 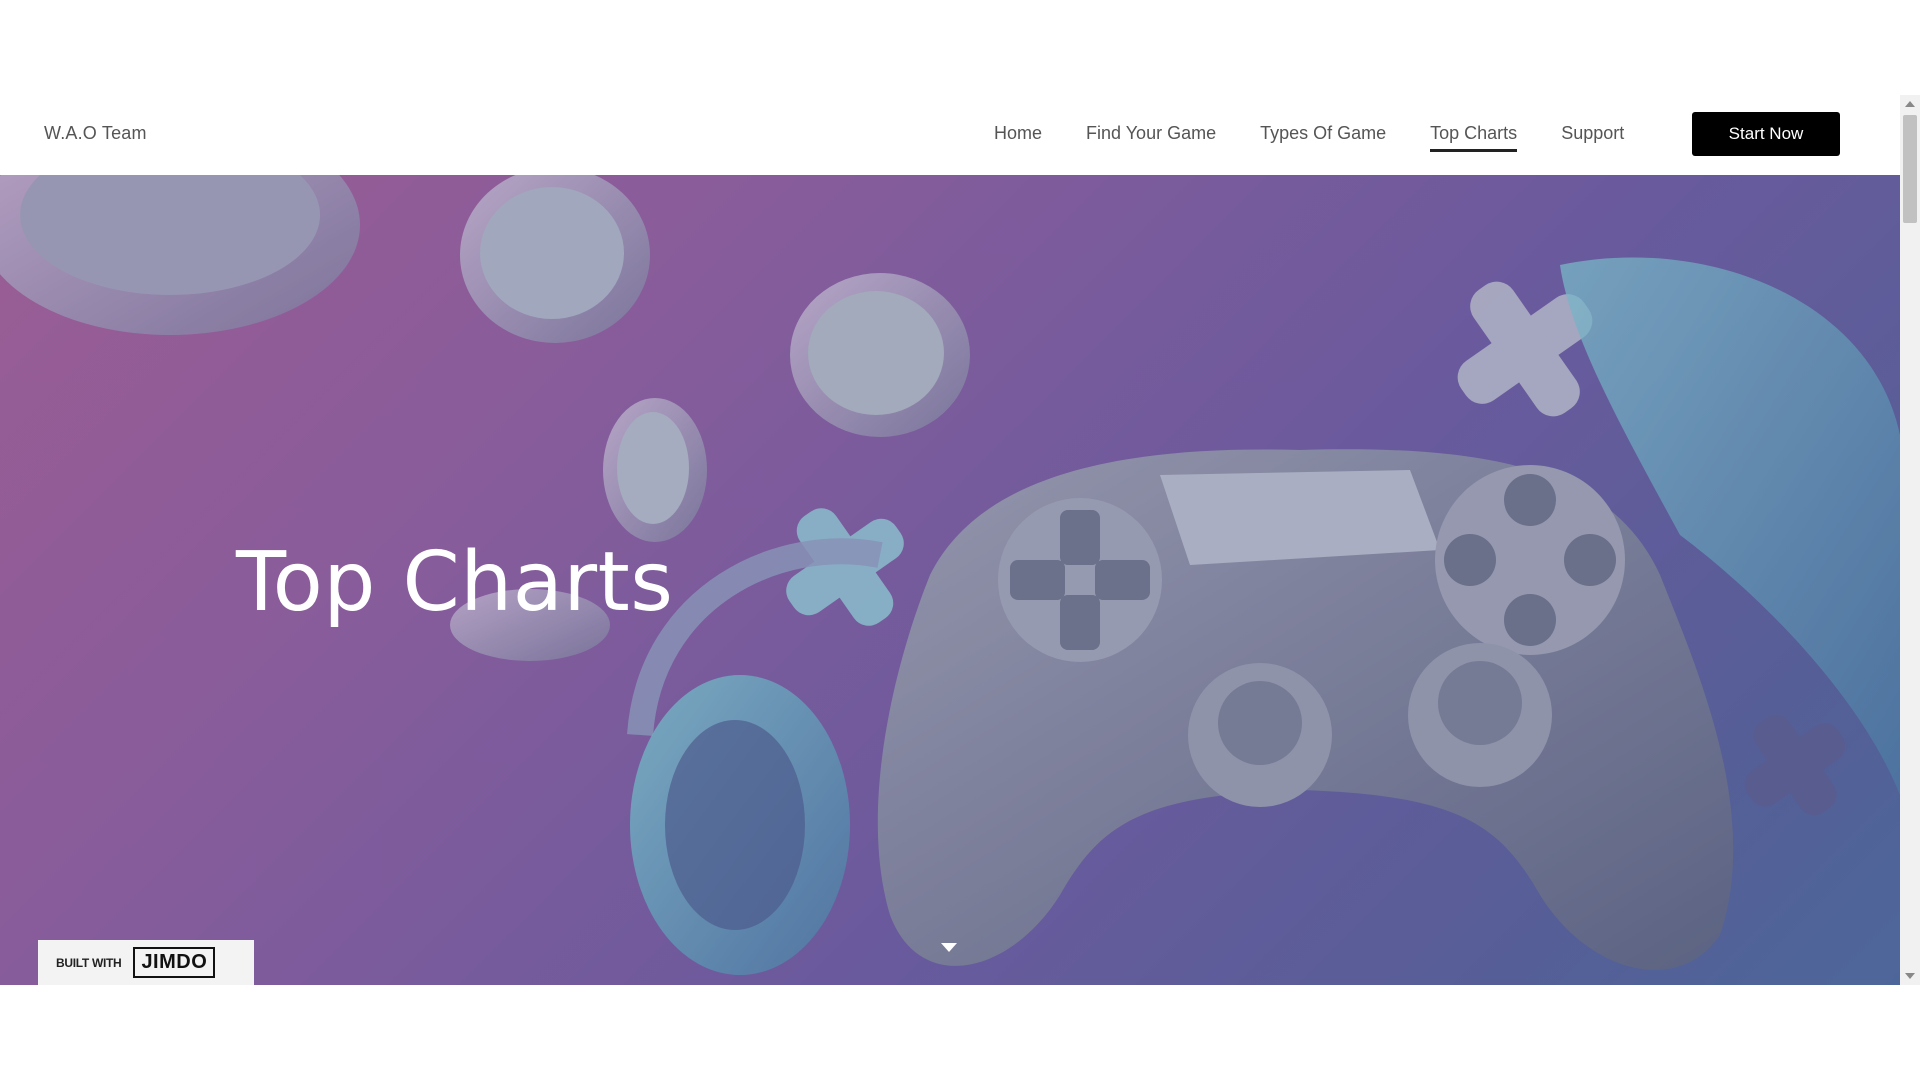 I want to click on jimdo-logo: JIMDO, so click(x=174, y=962).